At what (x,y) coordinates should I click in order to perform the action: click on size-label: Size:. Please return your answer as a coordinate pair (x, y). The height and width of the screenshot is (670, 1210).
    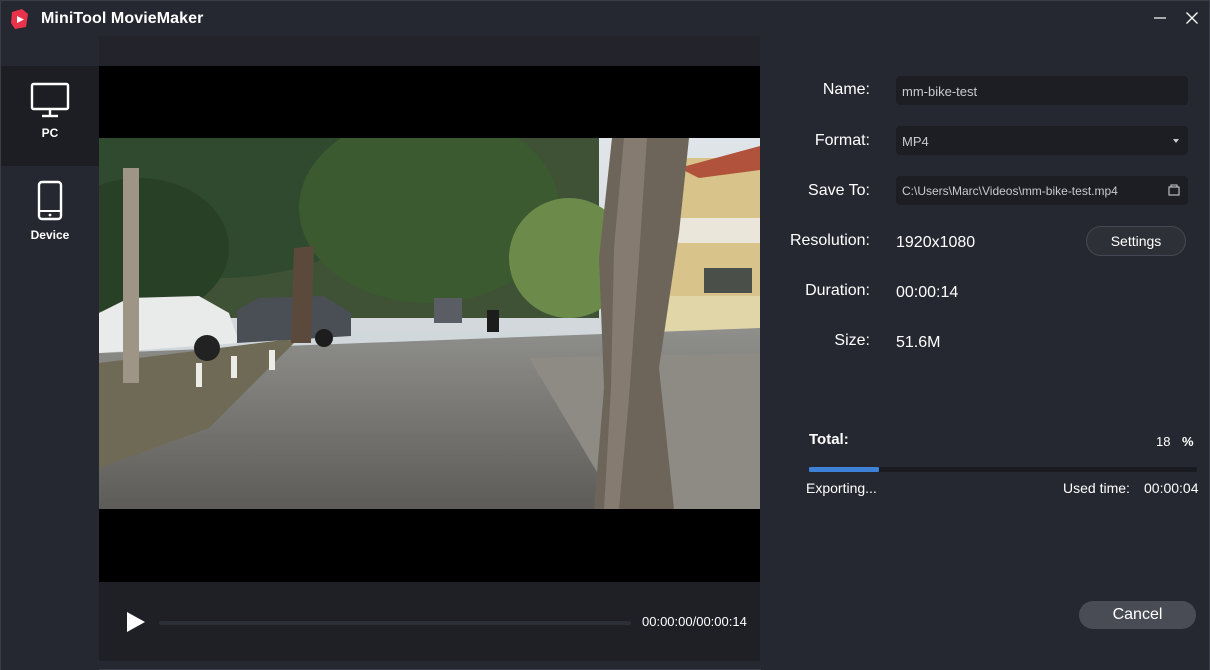
    Looking at the image, I should click on (852, 340).